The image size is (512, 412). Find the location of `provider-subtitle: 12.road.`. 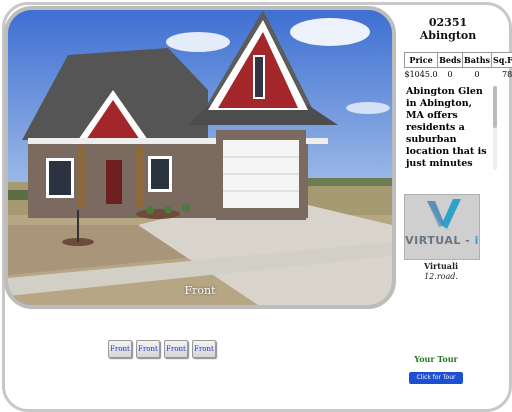

provider-subtitle: 12.road. is located at coordinates (441, 276).